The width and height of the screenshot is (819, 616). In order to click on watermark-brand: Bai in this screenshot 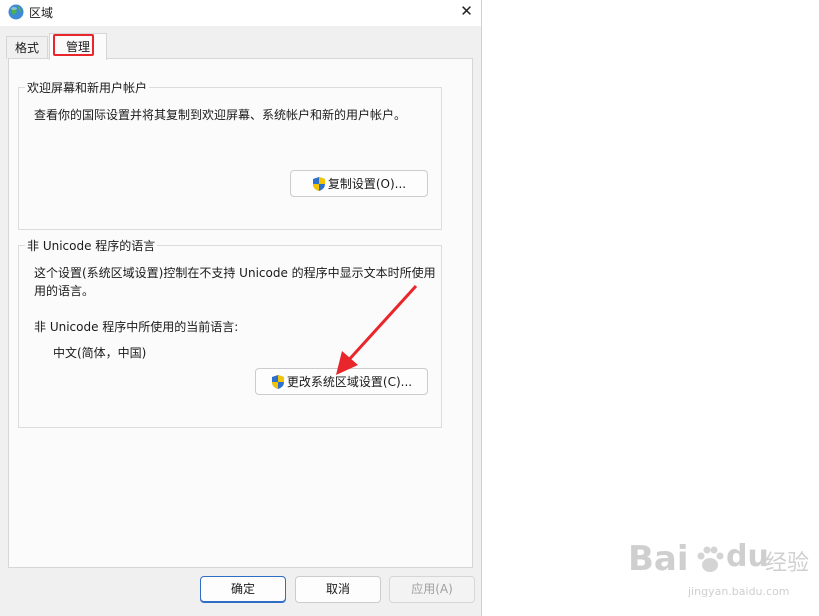, I will do `click(658, 559)`.